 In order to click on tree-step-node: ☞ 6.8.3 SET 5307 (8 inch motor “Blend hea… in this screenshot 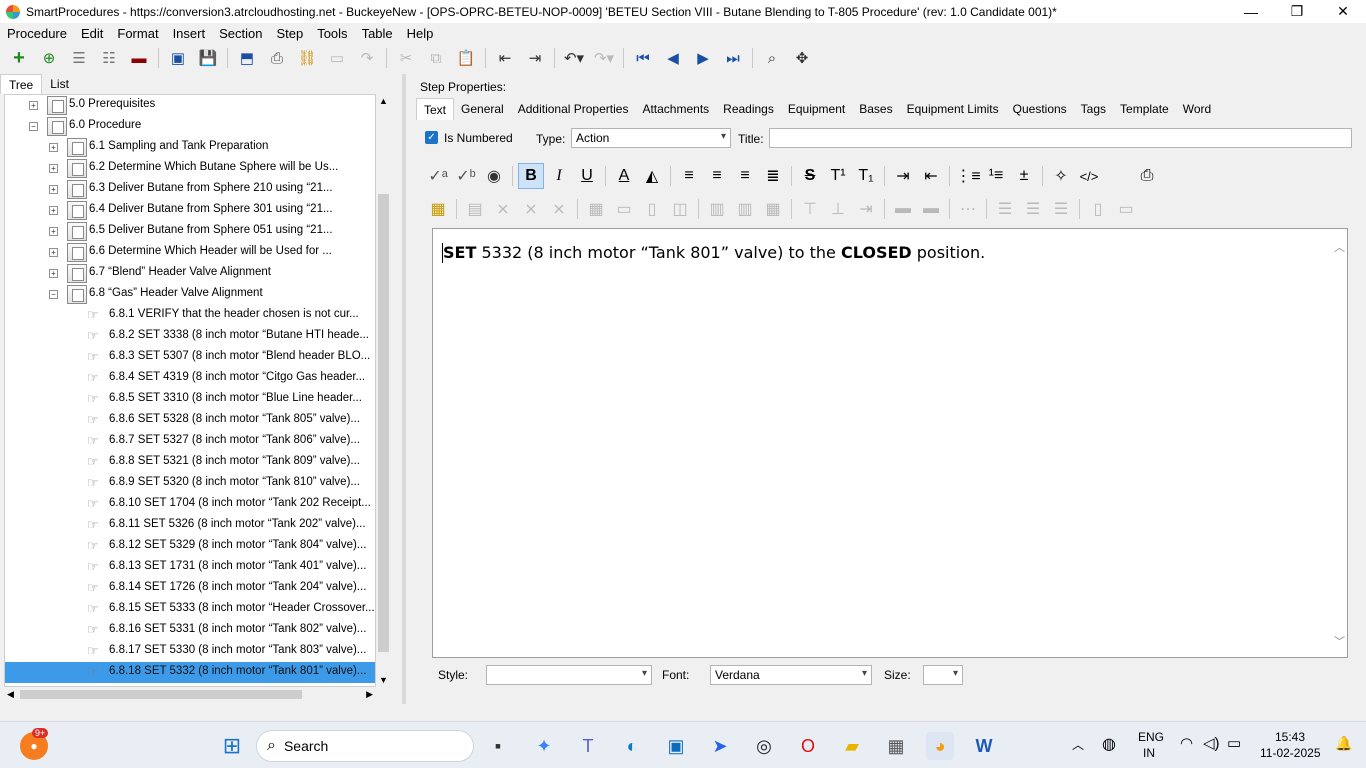, I will do `click(190, 357)`.